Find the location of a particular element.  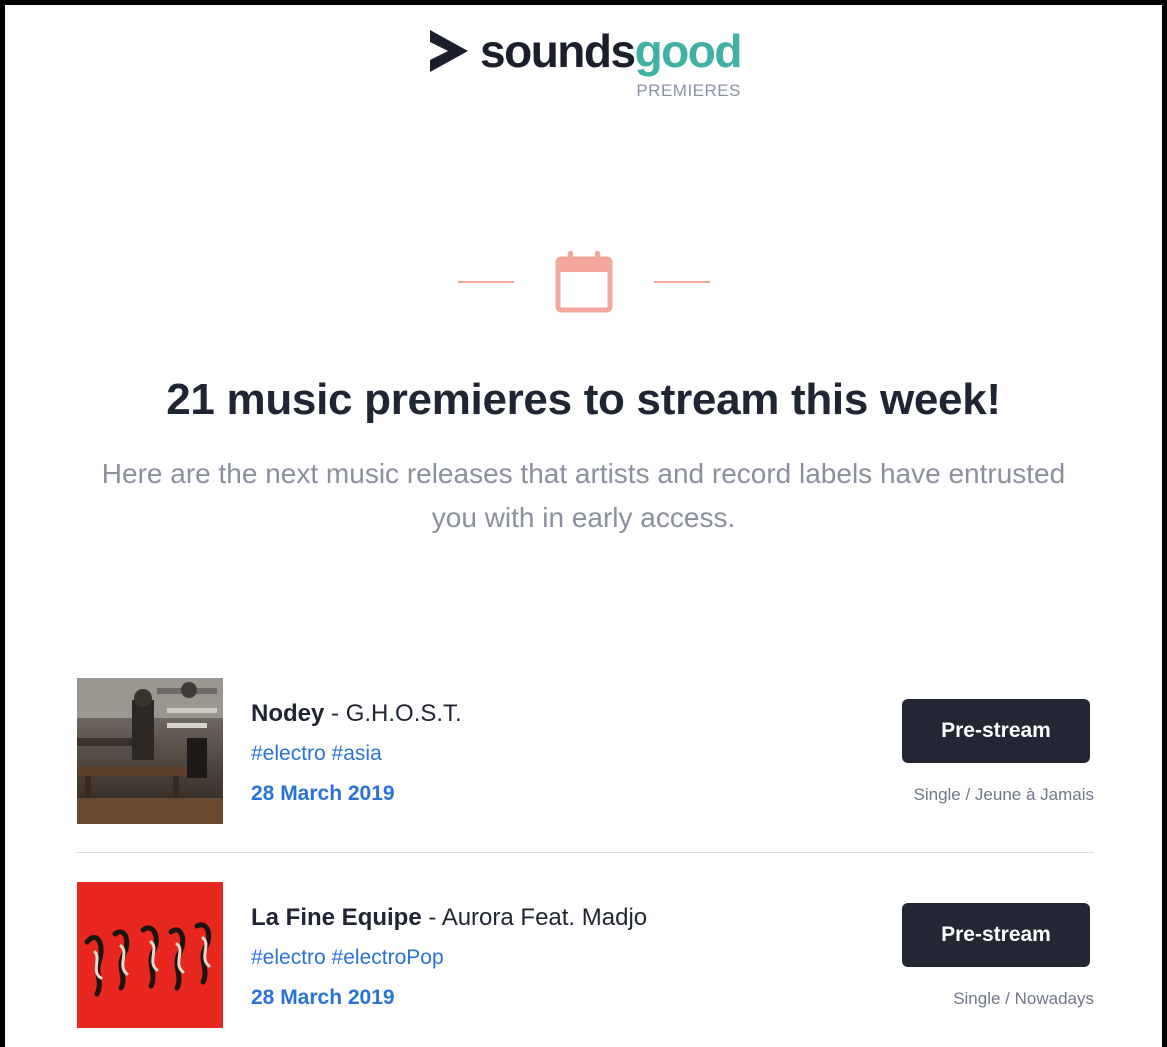

release-tags: #electro #asia is located at coordinates (356, 754).